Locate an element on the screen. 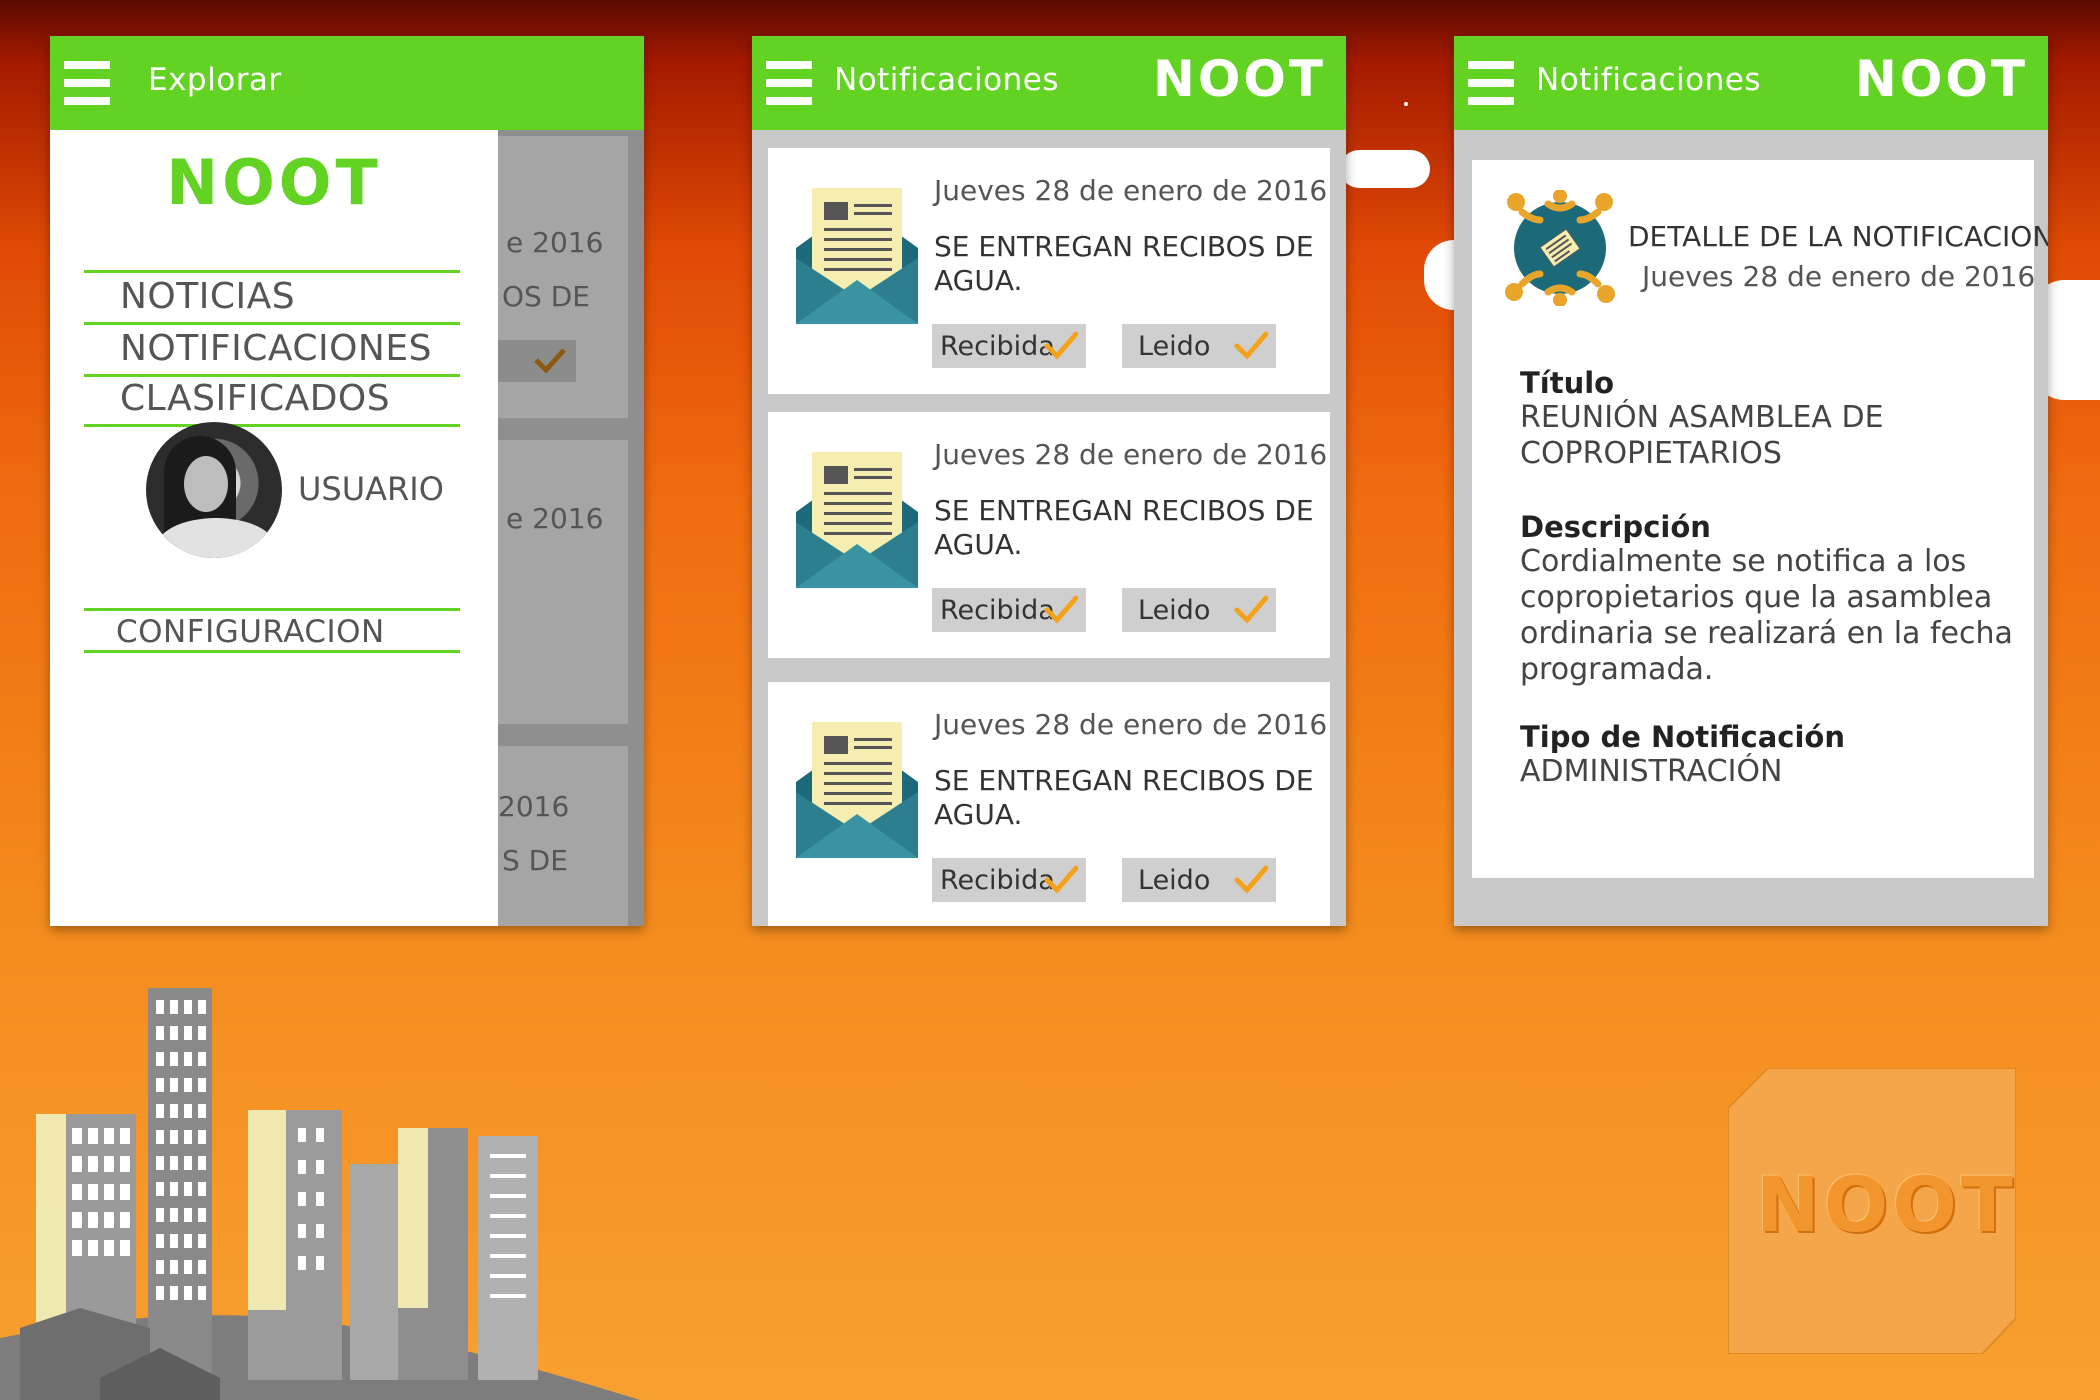 This screenshot has height=1400, width=2100. background-card: e 2016 OS DE is located at coordinates (563, 277).